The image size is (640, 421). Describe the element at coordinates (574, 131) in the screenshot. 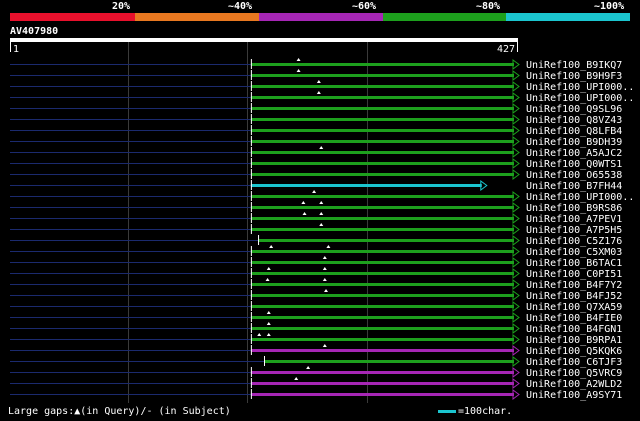

I see `hit-label: UniRef100_Q8LFB4` at that location.